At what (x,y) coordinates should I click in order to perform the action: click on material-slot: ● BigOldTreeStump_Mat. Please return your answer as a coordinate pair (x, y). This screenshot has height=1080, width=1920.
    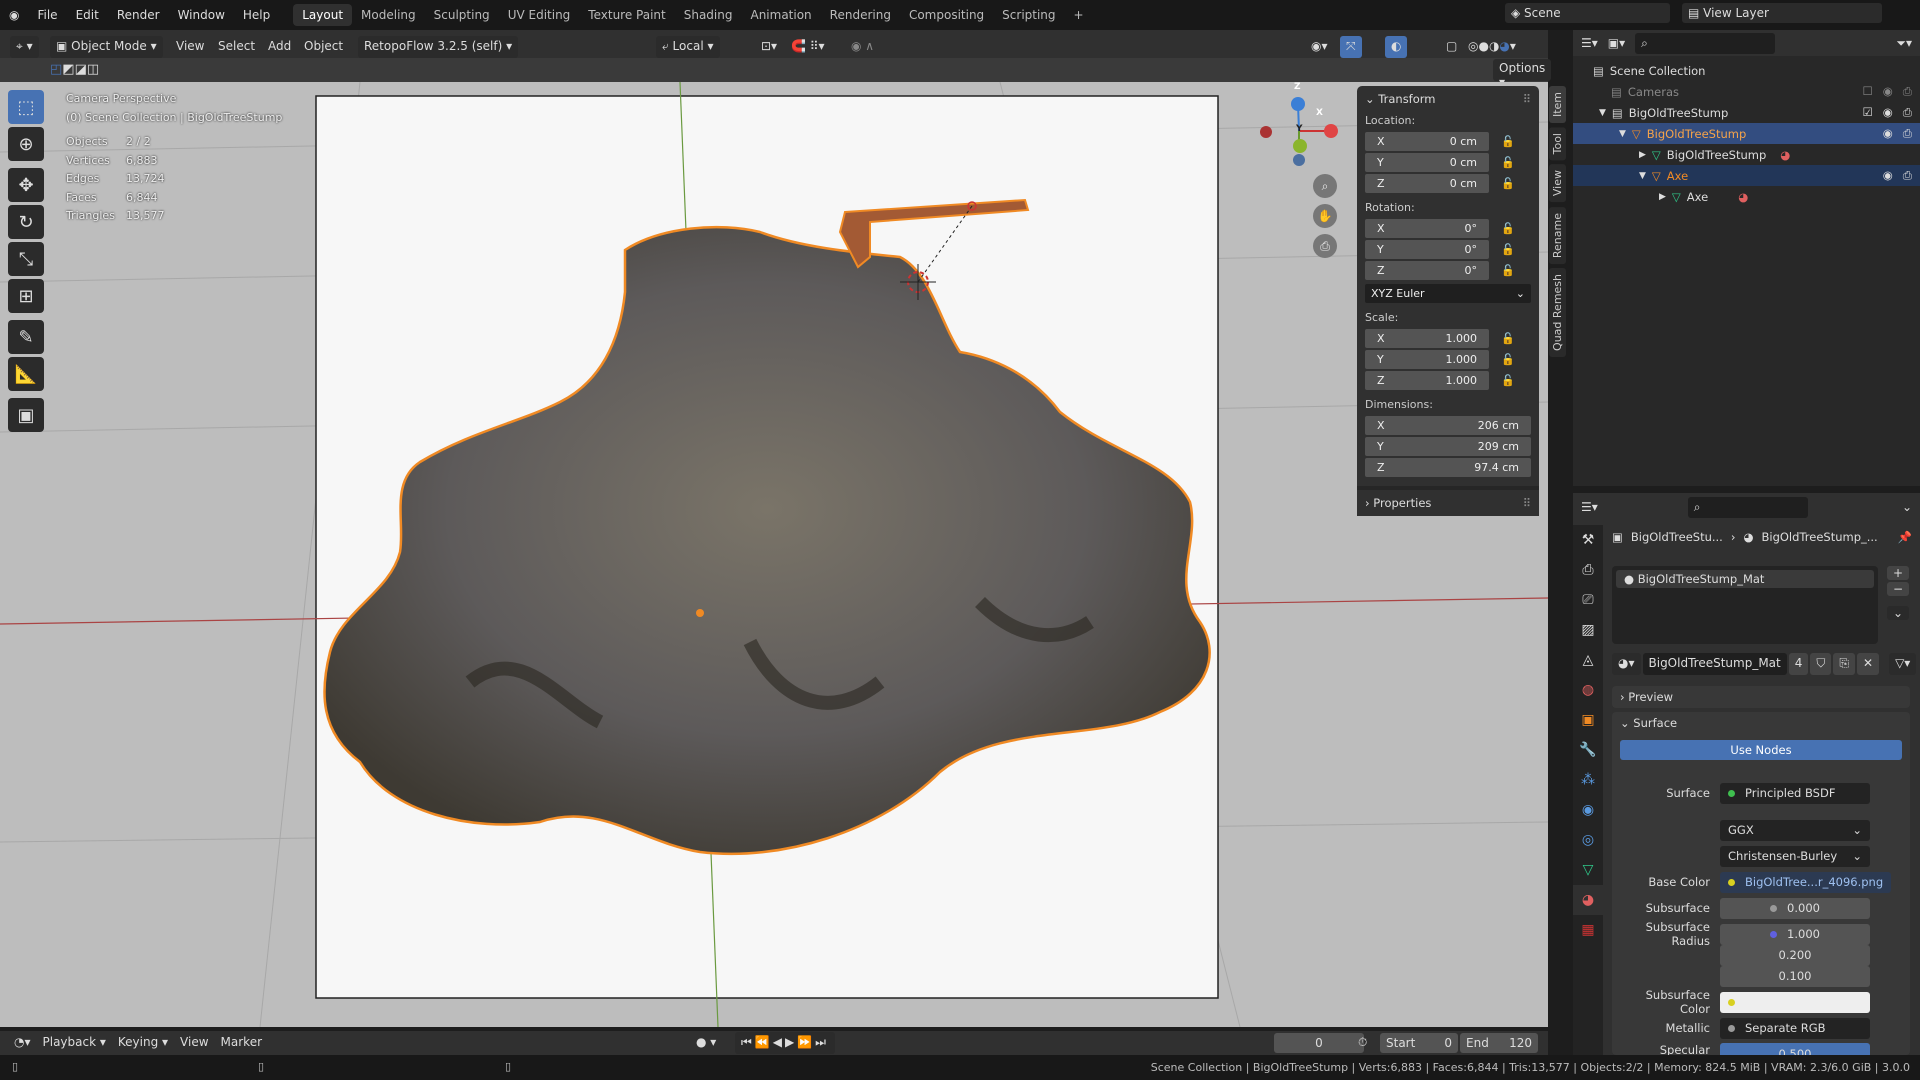
    Looking at the image, I should click on (1745, 579).